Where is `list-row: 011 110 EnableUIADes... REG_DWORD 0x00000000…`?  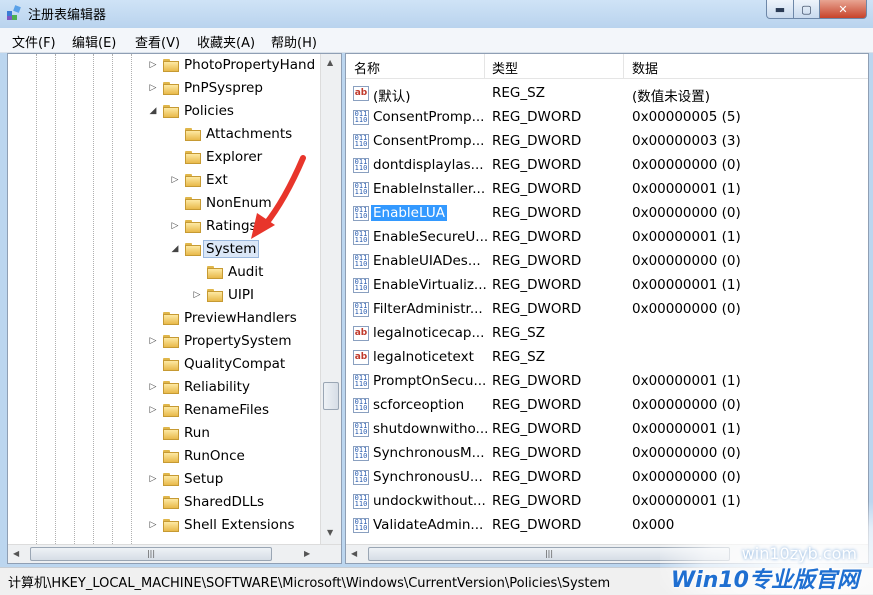 list-row: 011 110 EnableUIADes... REG_DWORD 0x00000000… is located at coordinates (607, 262).